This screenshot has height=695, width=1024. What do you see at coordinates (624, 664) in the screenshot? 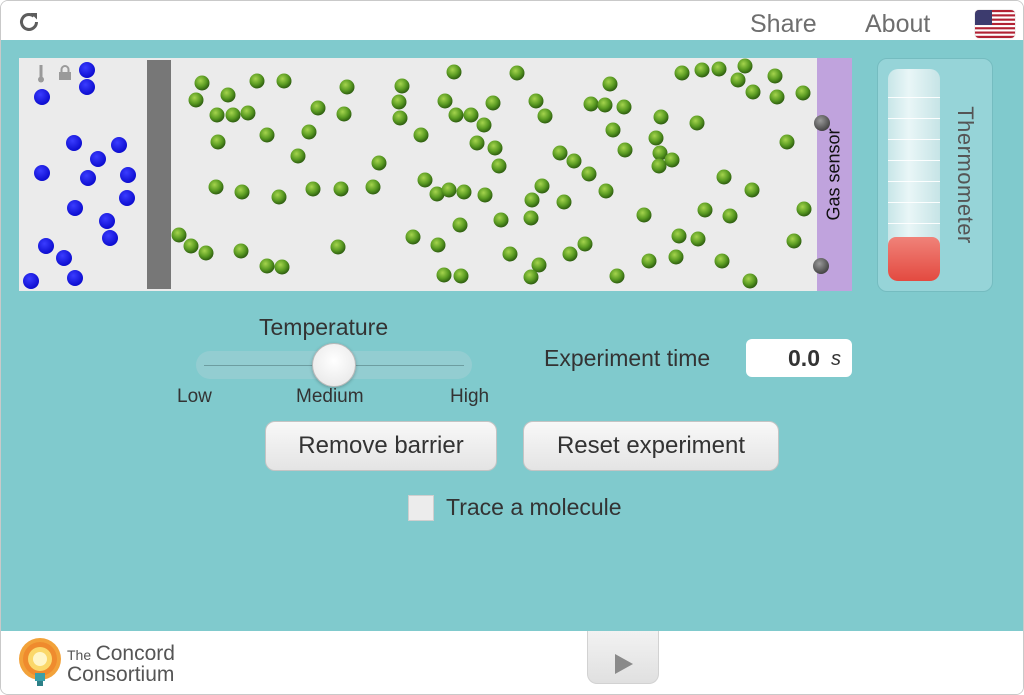
I see `play-icon` at bounding box center [624, 664].